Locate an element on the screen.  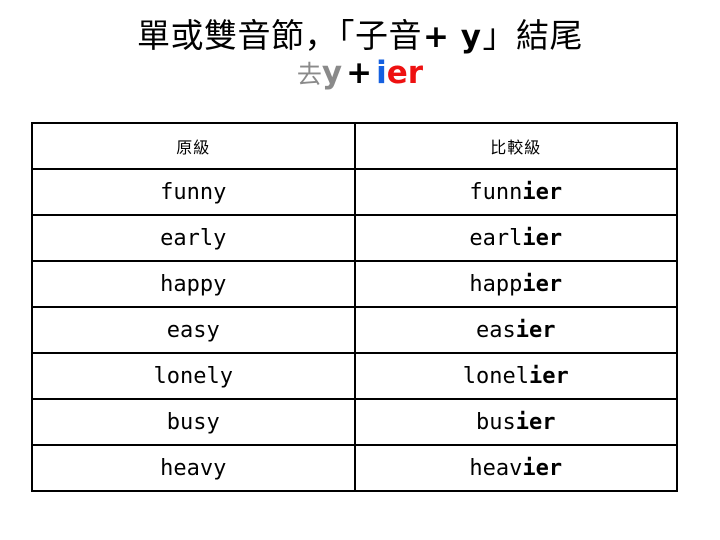
table-row: funny funnier is located at coordinates (354, 192).